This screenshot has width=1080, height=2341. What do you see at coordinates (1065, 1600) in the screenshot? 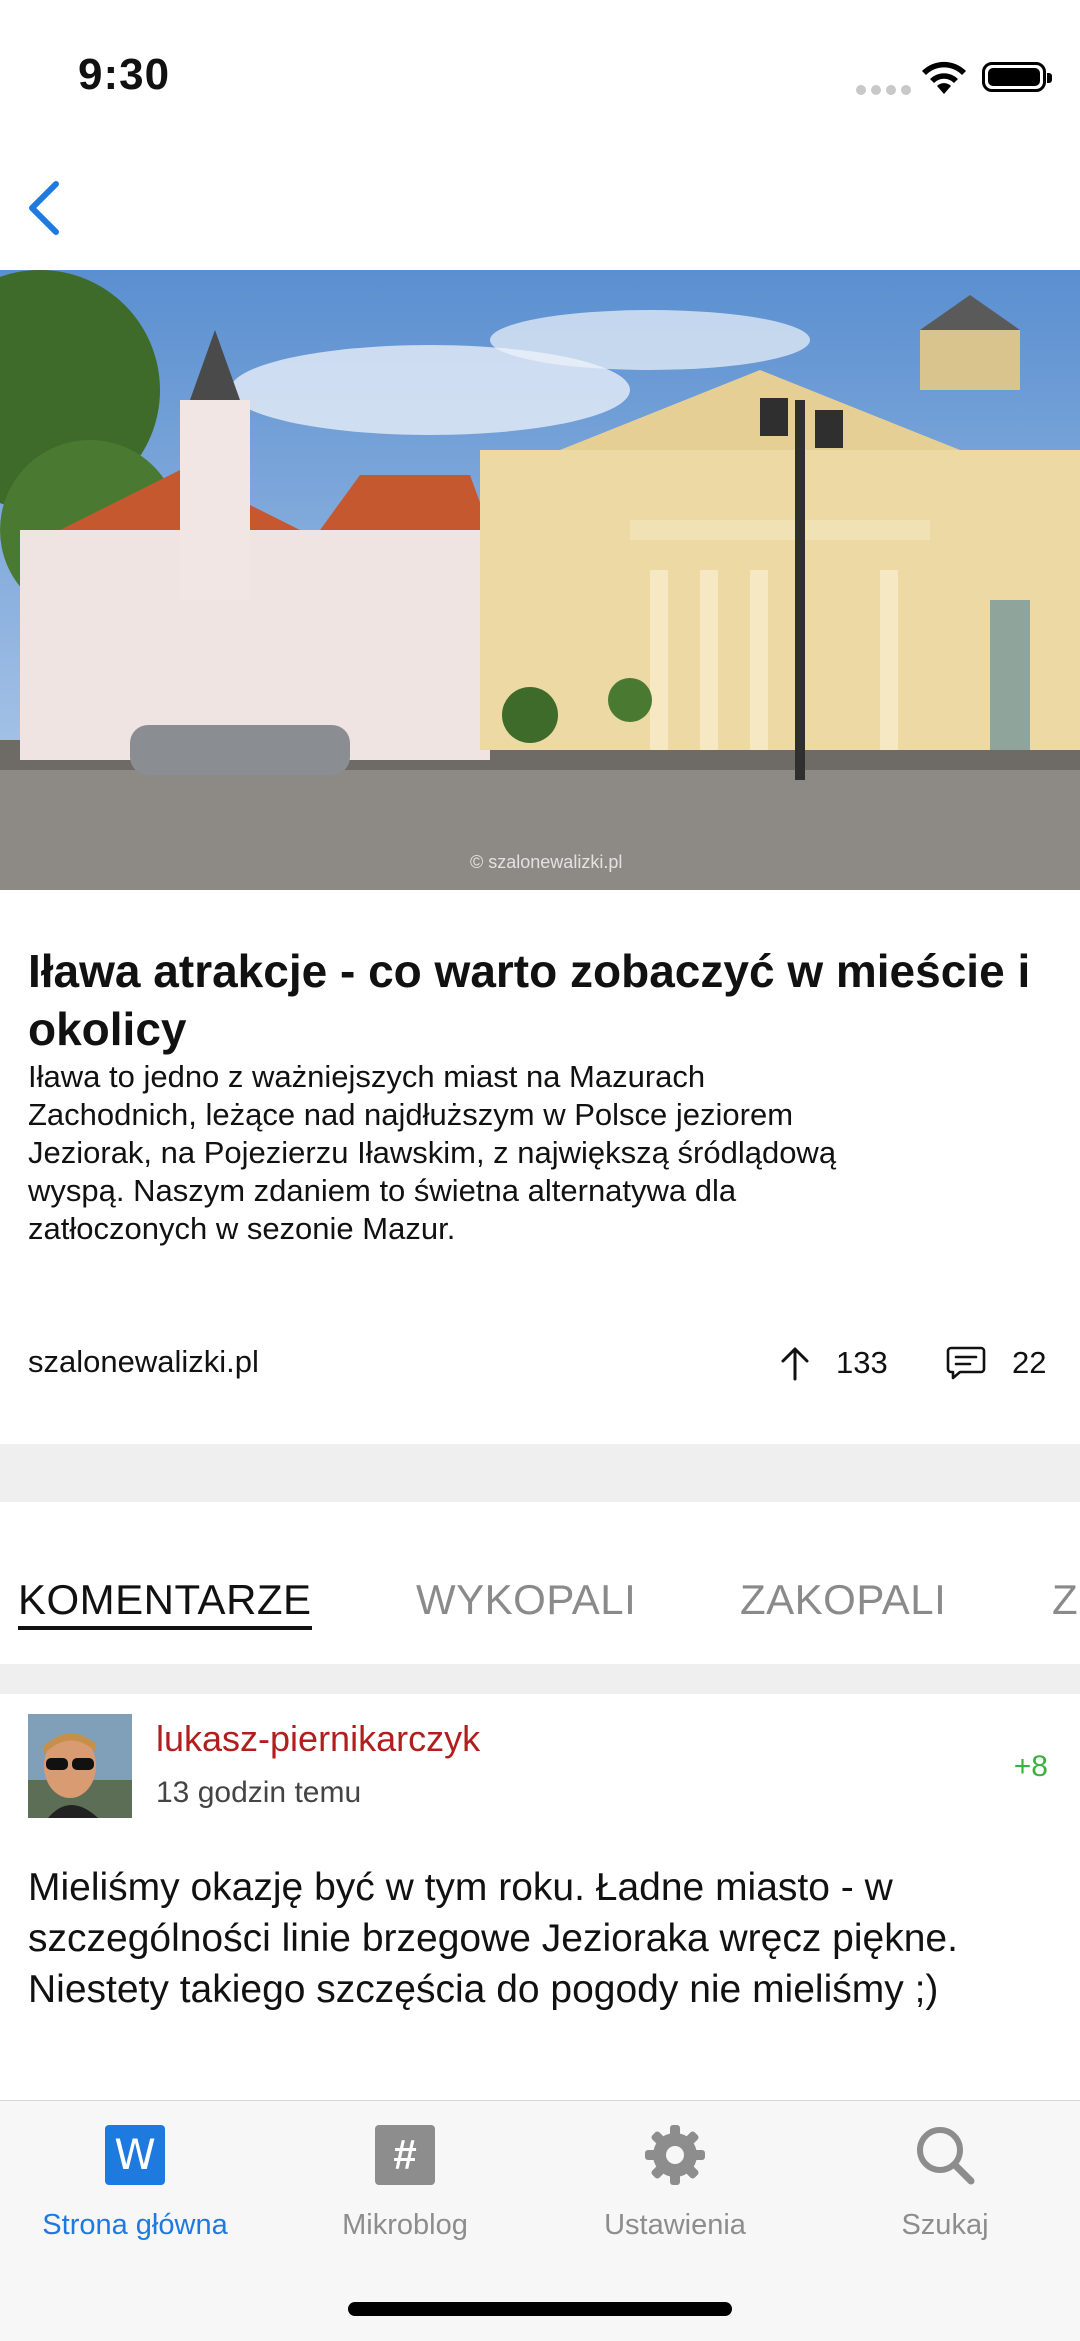
I see `tab-partial: Z` at bounding box center [1065, 1600].